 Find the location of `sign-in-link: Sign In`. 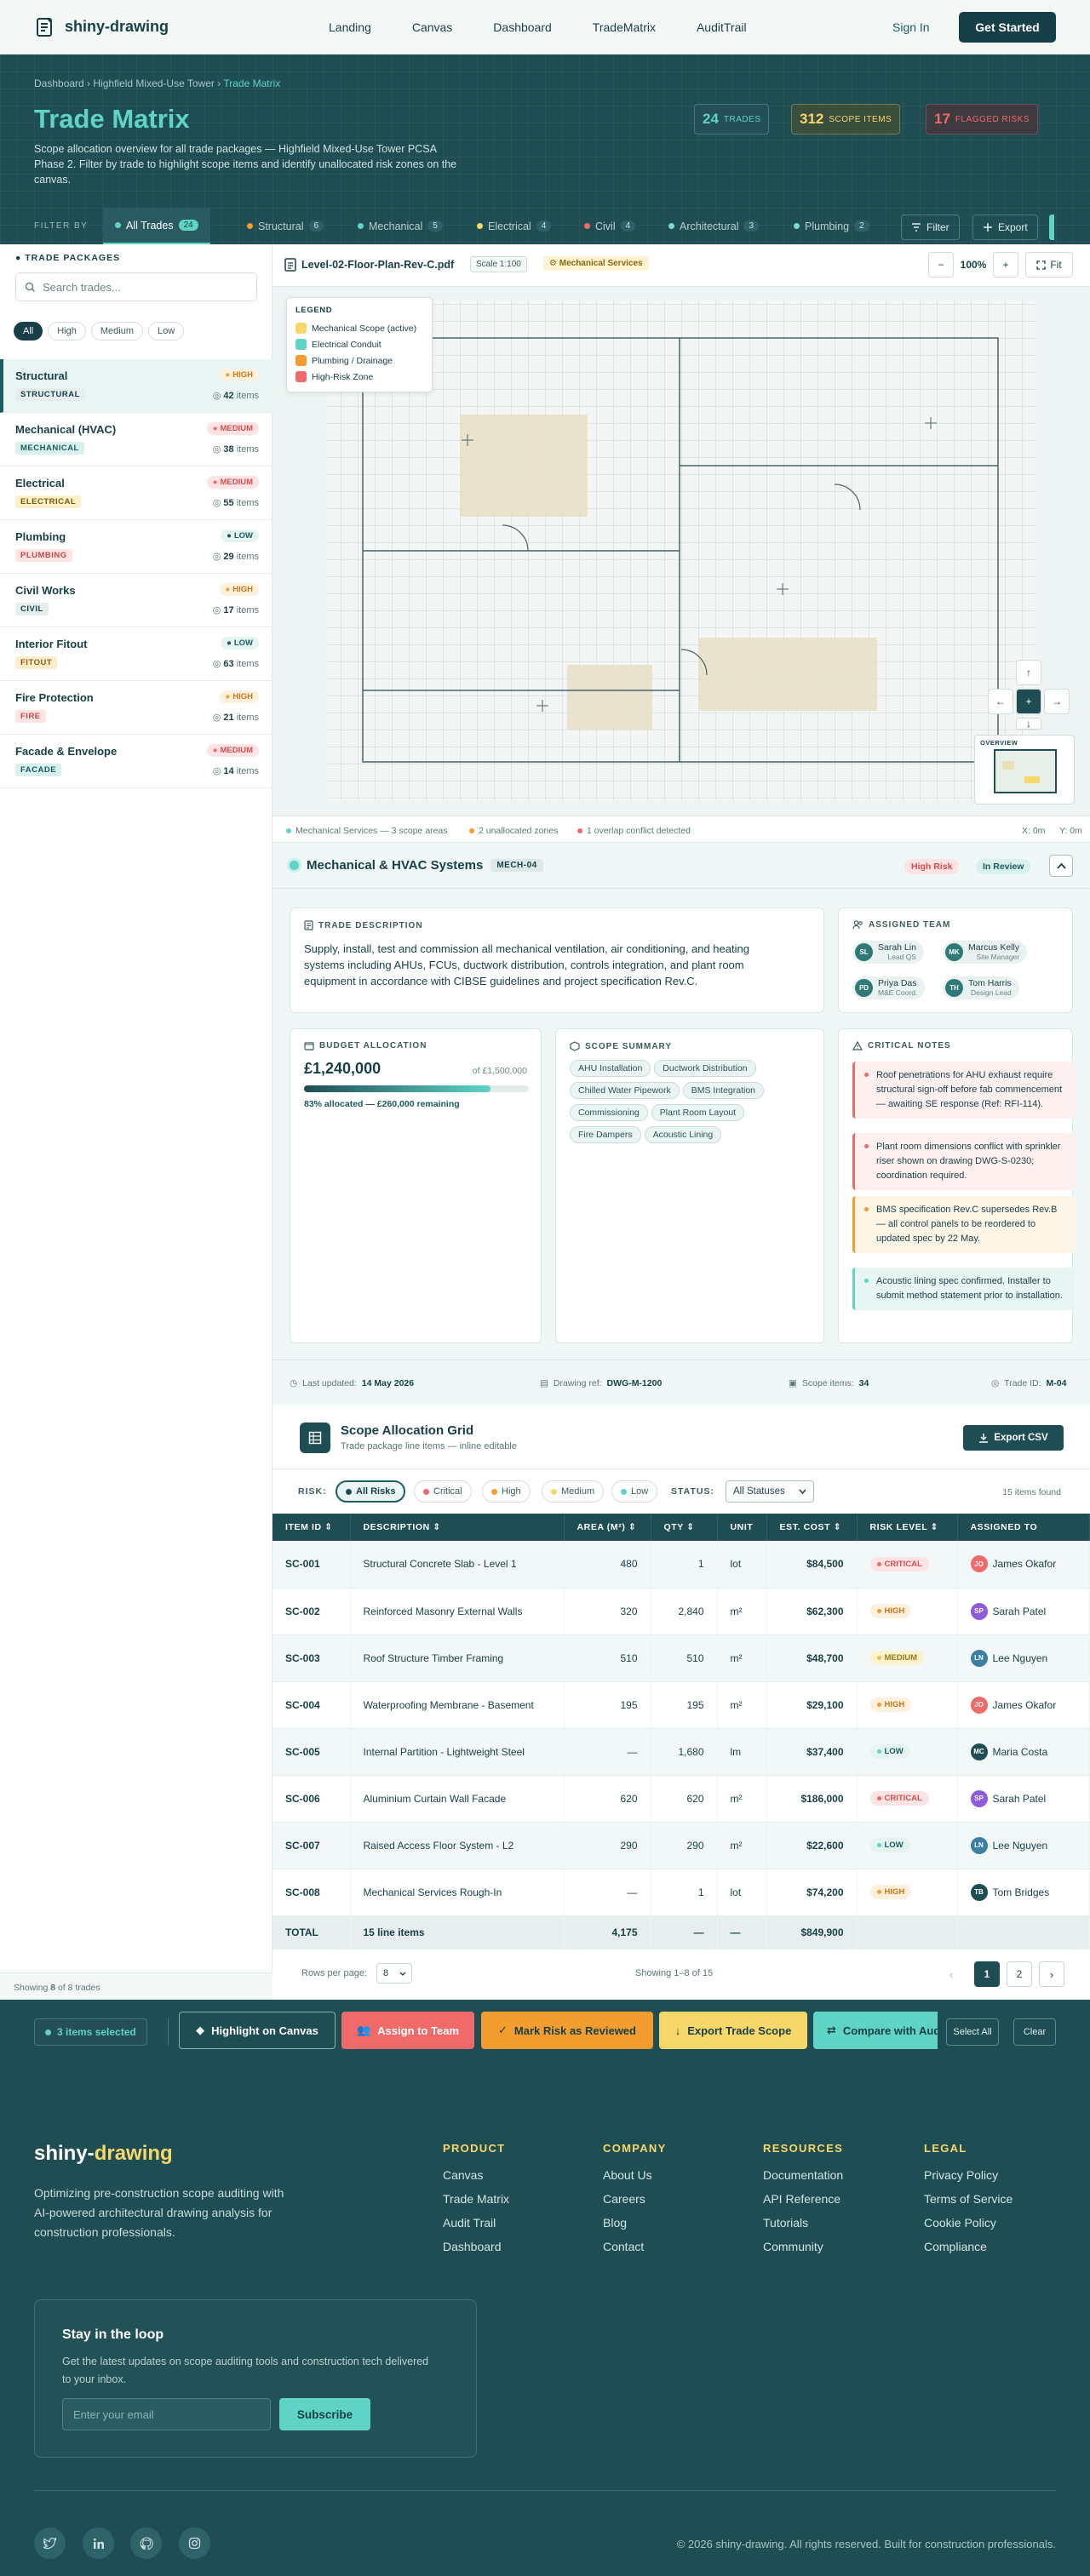

sign-in-link: Sign In is located at coordinates (911, 27).